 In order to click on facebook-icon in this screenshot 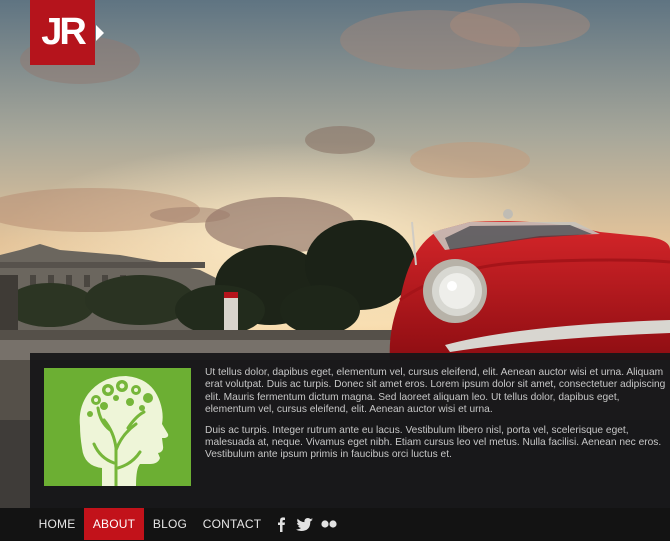, I will do `click(281, 524)`.